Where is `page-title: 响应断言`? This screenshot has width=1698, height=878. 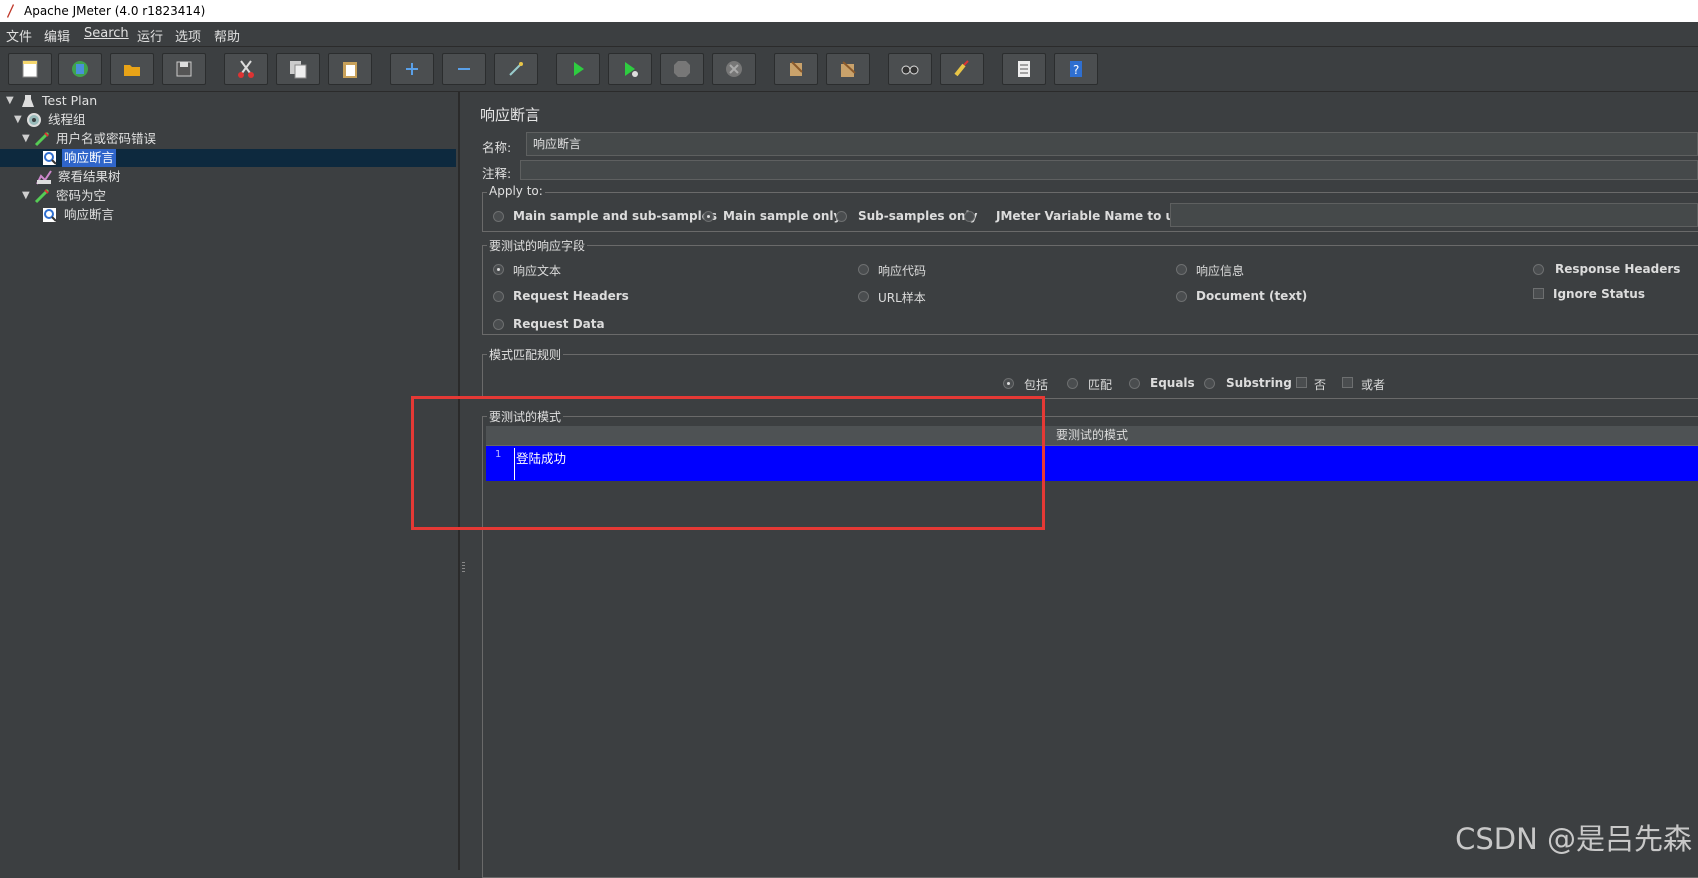 page-title: 响应断言 is located at coordinates (510, 115).